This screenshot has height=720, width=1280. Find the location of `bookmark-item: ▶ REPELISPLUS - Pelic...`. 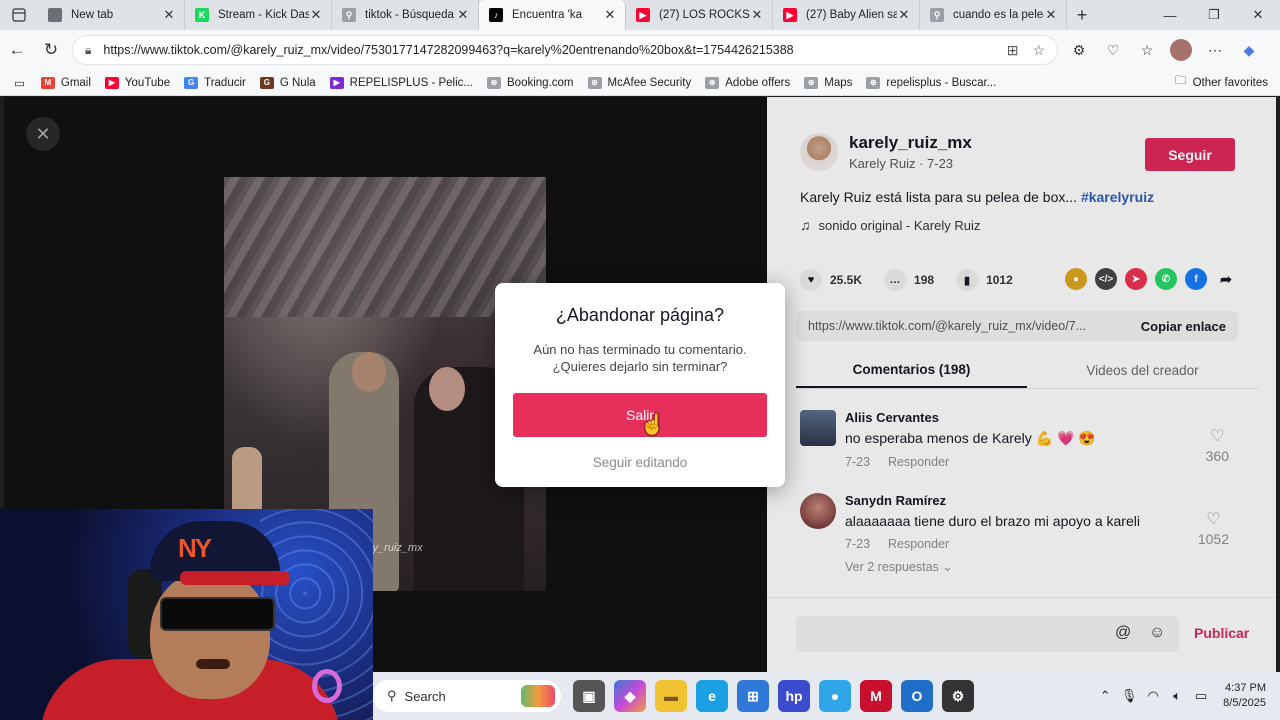

bookmark-item: ▶ REPELISPLUS - Pelic... is located at coordinates (401, 82).